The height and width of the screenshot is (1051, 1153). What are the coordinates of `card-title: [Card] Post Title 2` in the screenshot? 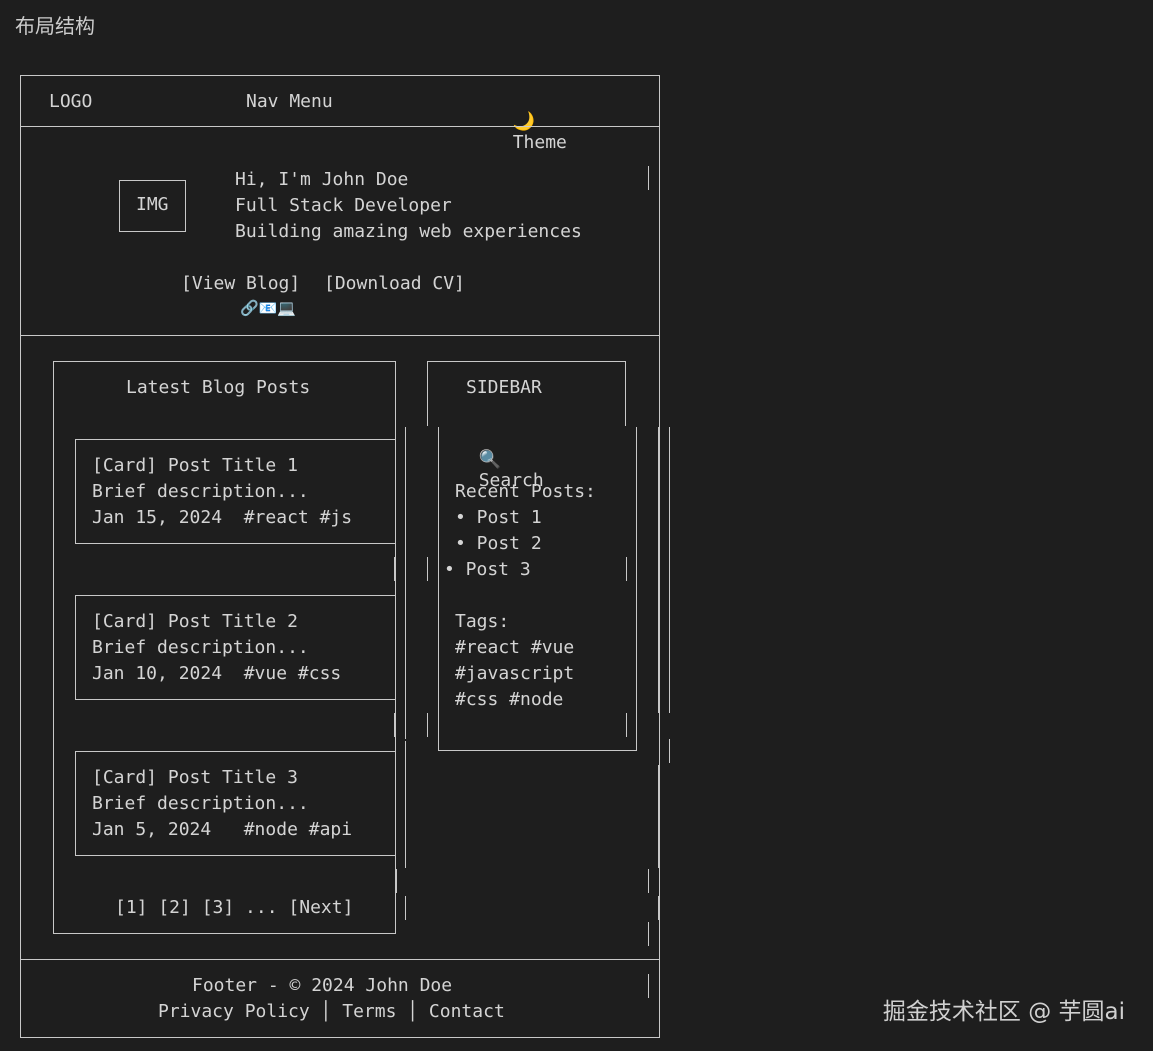 It's located at (195, 621).